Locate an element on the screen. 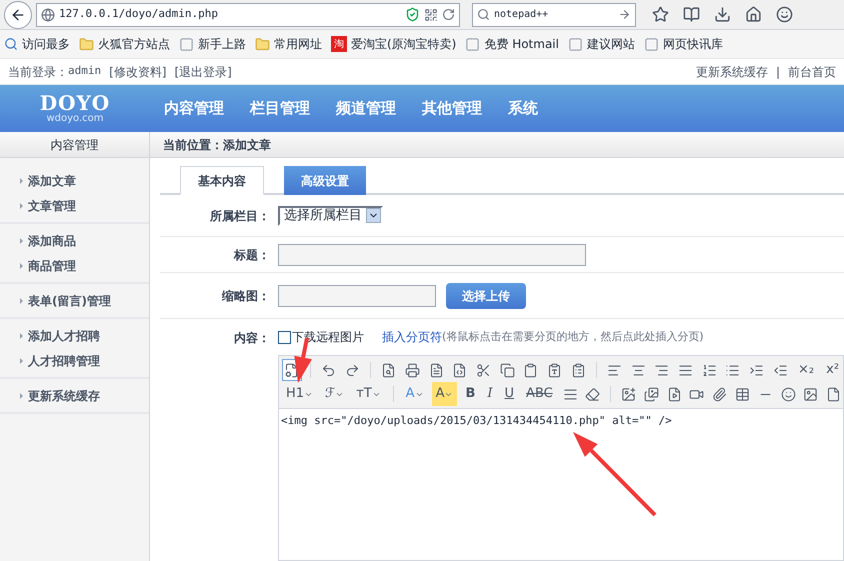 This screenshot has width=844, height=561. field-label: 缩略图： is located at coordinates (245, 296).